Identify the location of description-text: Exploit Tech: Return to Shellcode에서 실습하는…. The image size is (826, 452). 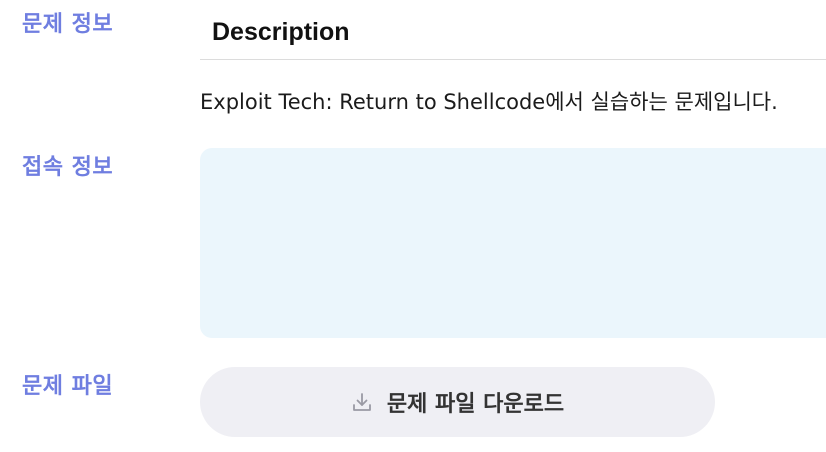
(489, 102).